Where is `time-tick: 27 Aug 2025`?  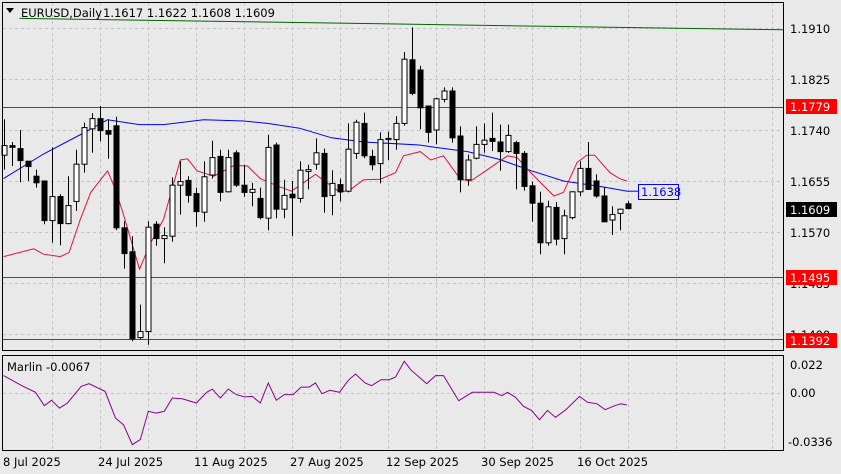
time-tick: 27 Aug 2025 is located at coordinates (327, 462).